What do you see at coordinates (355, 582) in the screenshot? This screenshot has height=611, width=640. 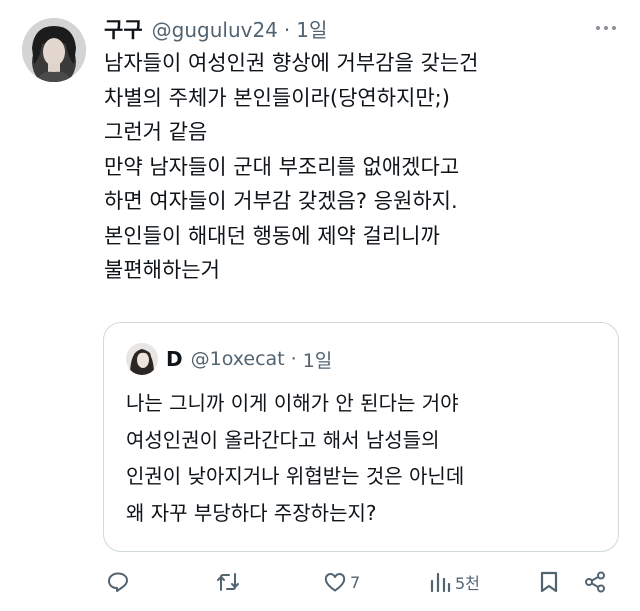 I see `like-count: 7` at bounding box center [355, 582].